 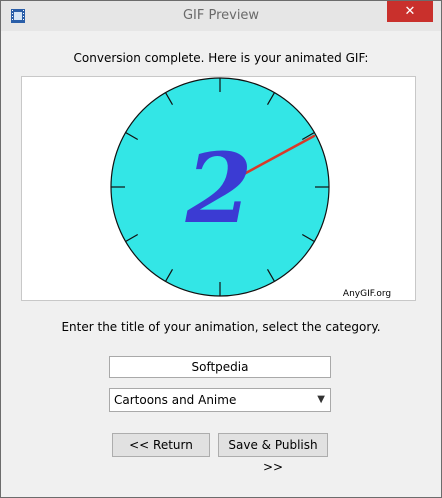 I want to click on title-bar: GIF Preview ✕, so click(x=221, y=16).